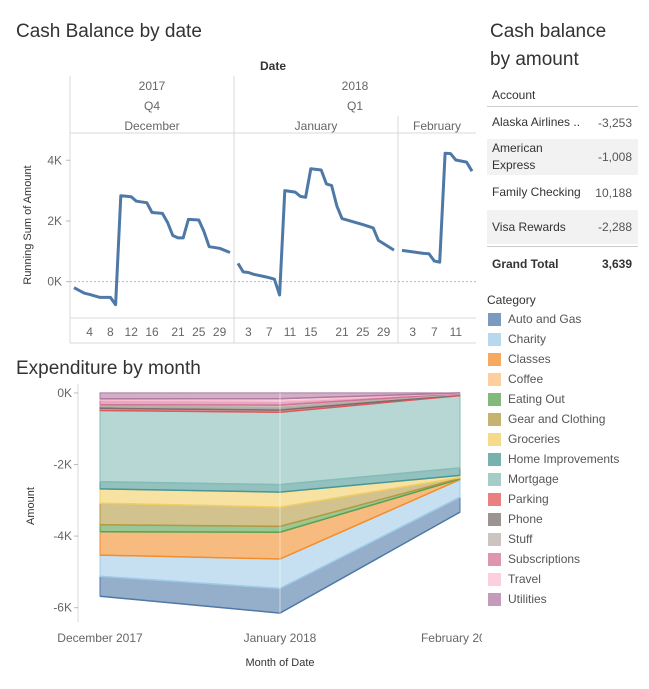 The width and height of the screenshot is (649, 689). Describe the element at coordinates (614, 157) in the screenshot. I see `account-amount: -1,008` at that location.